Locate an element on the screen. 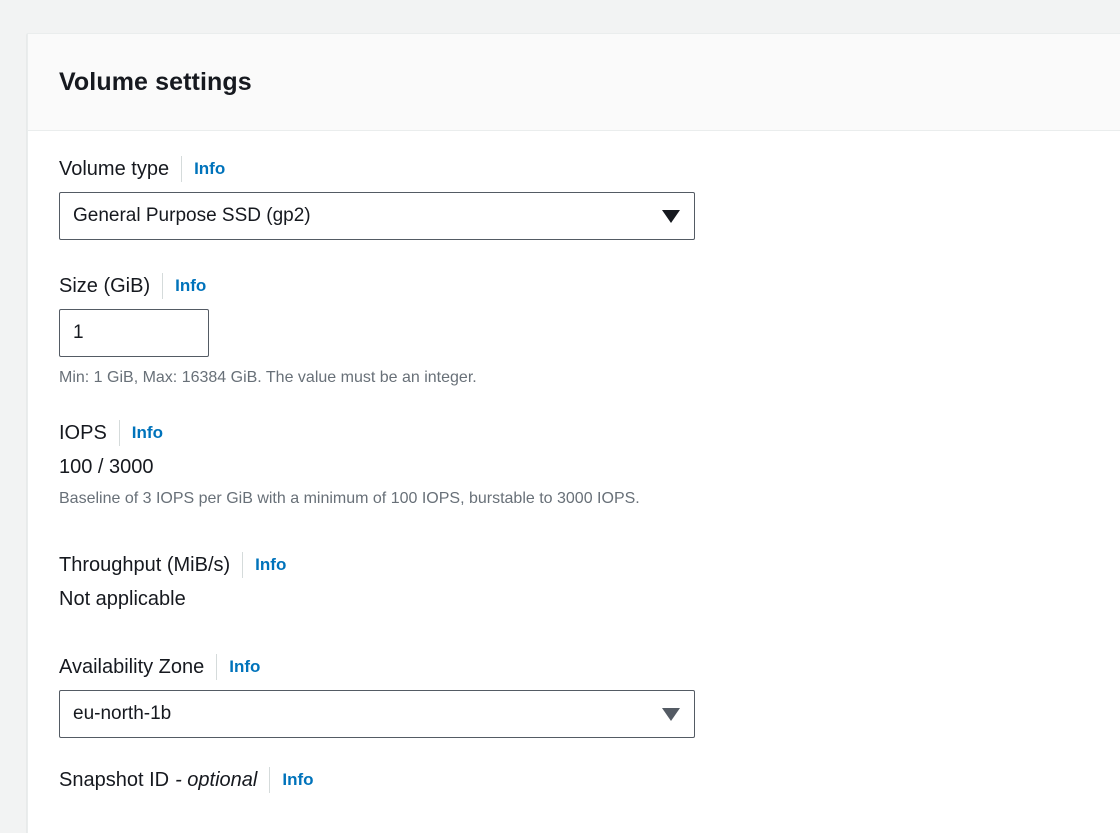 Image resolution: width=1120 pixels, height=833 pixels. size-info-link: Info is located at coordinates (190, 286).